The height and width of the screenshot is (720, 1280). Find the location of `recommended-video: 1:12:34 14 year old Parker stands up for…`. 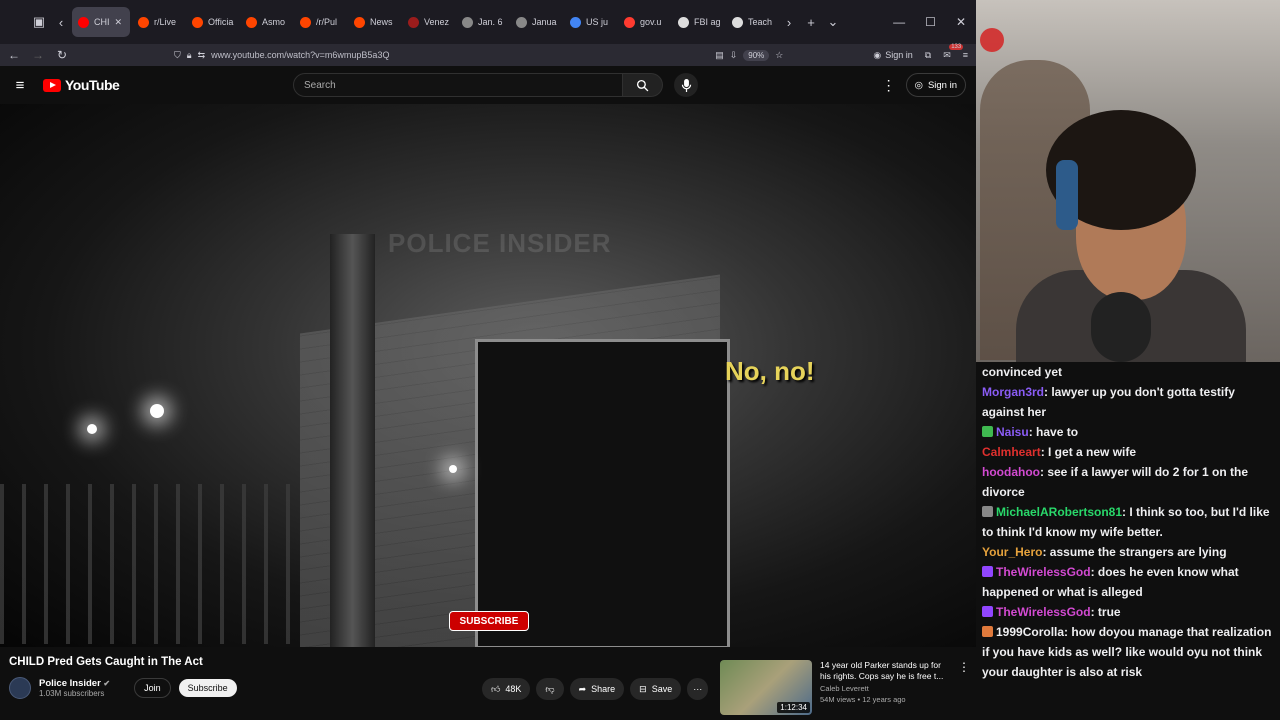

recommended-video: 1:12:34 14 year old Parker stands up for… is located at coordinates (845, 688).